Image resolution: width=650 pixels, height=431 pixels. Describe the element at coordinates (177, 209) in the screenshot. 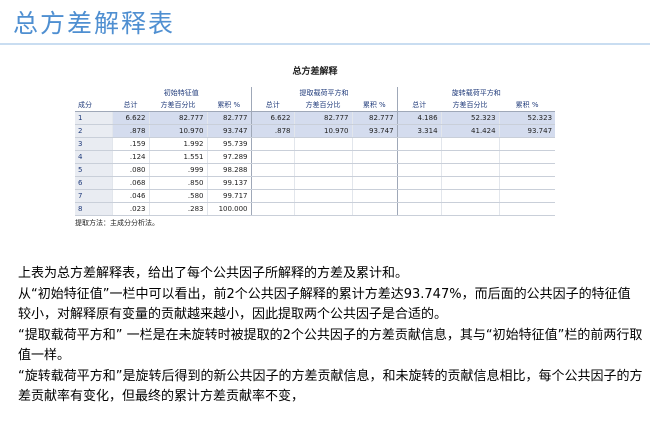

I see `table-cell: .283` at that location.